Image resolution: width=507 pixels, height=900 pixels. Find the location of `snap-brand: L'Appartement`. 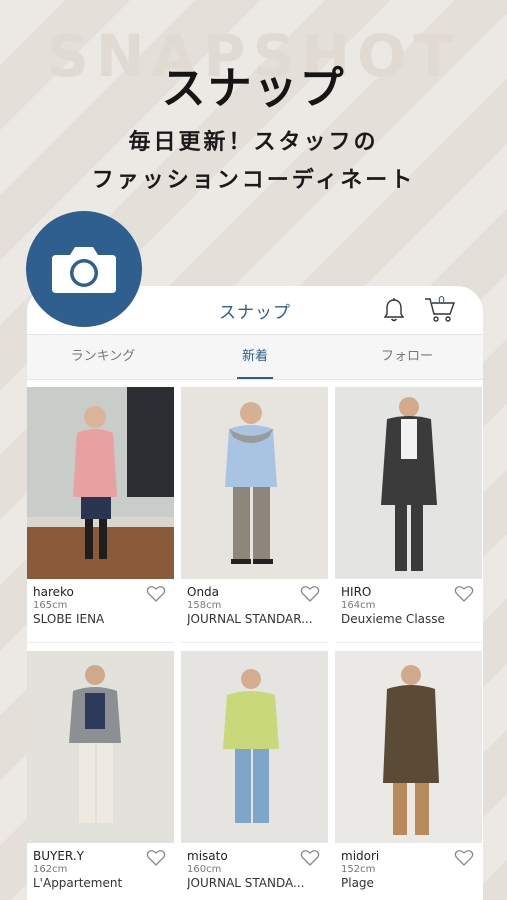

snap-brand: L'Appartement is located at coordinates (78, 883).